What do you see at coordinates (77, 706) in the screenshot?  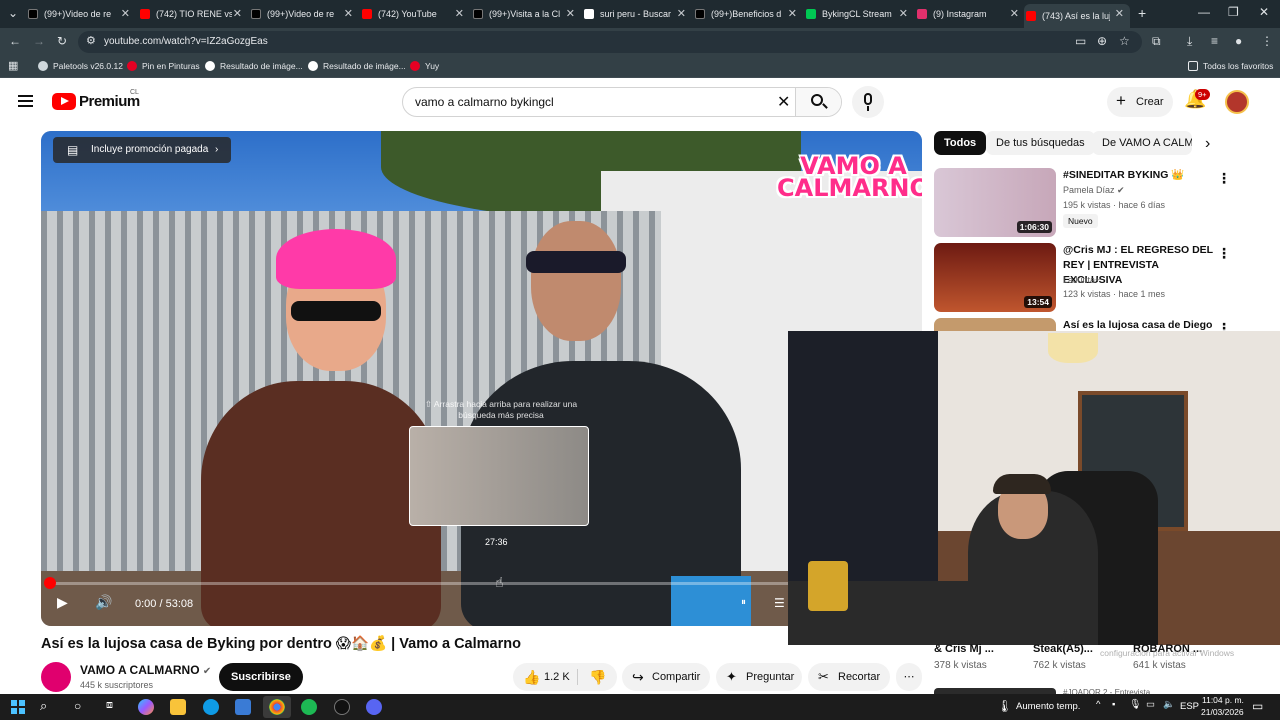 I see `cortana-icon: ○` at bounding box center [77, 706].